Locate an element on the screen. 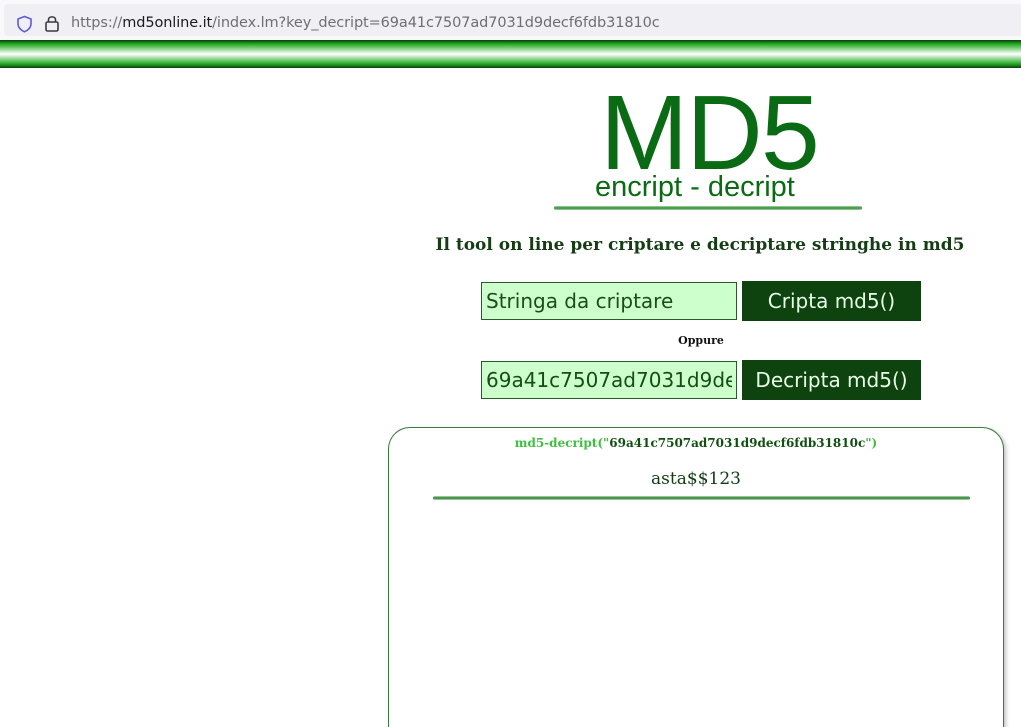  decrypted-value: asta$$123 is located at coordinates (696, 479).